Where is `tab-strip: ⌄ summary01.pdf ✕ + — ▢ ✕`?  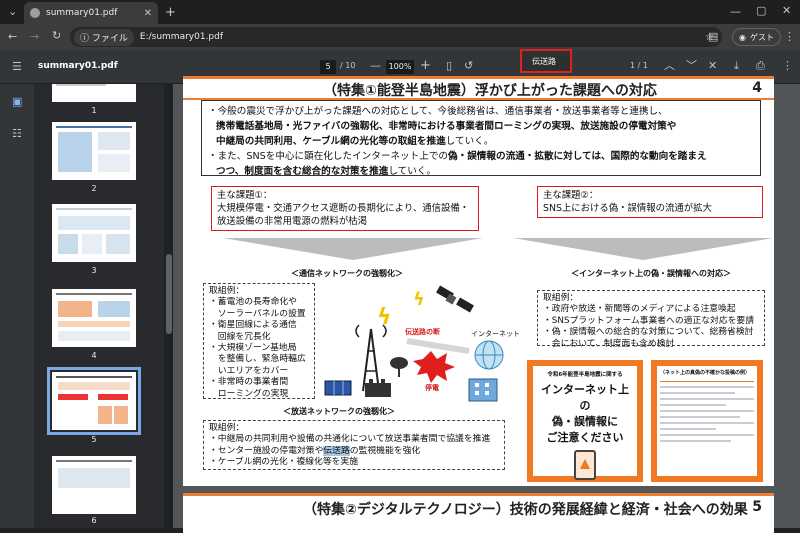 tab-strip: ⌄ summary01.pdf ✕ + — ▢ ✕ is located at coordinates (400, 12).